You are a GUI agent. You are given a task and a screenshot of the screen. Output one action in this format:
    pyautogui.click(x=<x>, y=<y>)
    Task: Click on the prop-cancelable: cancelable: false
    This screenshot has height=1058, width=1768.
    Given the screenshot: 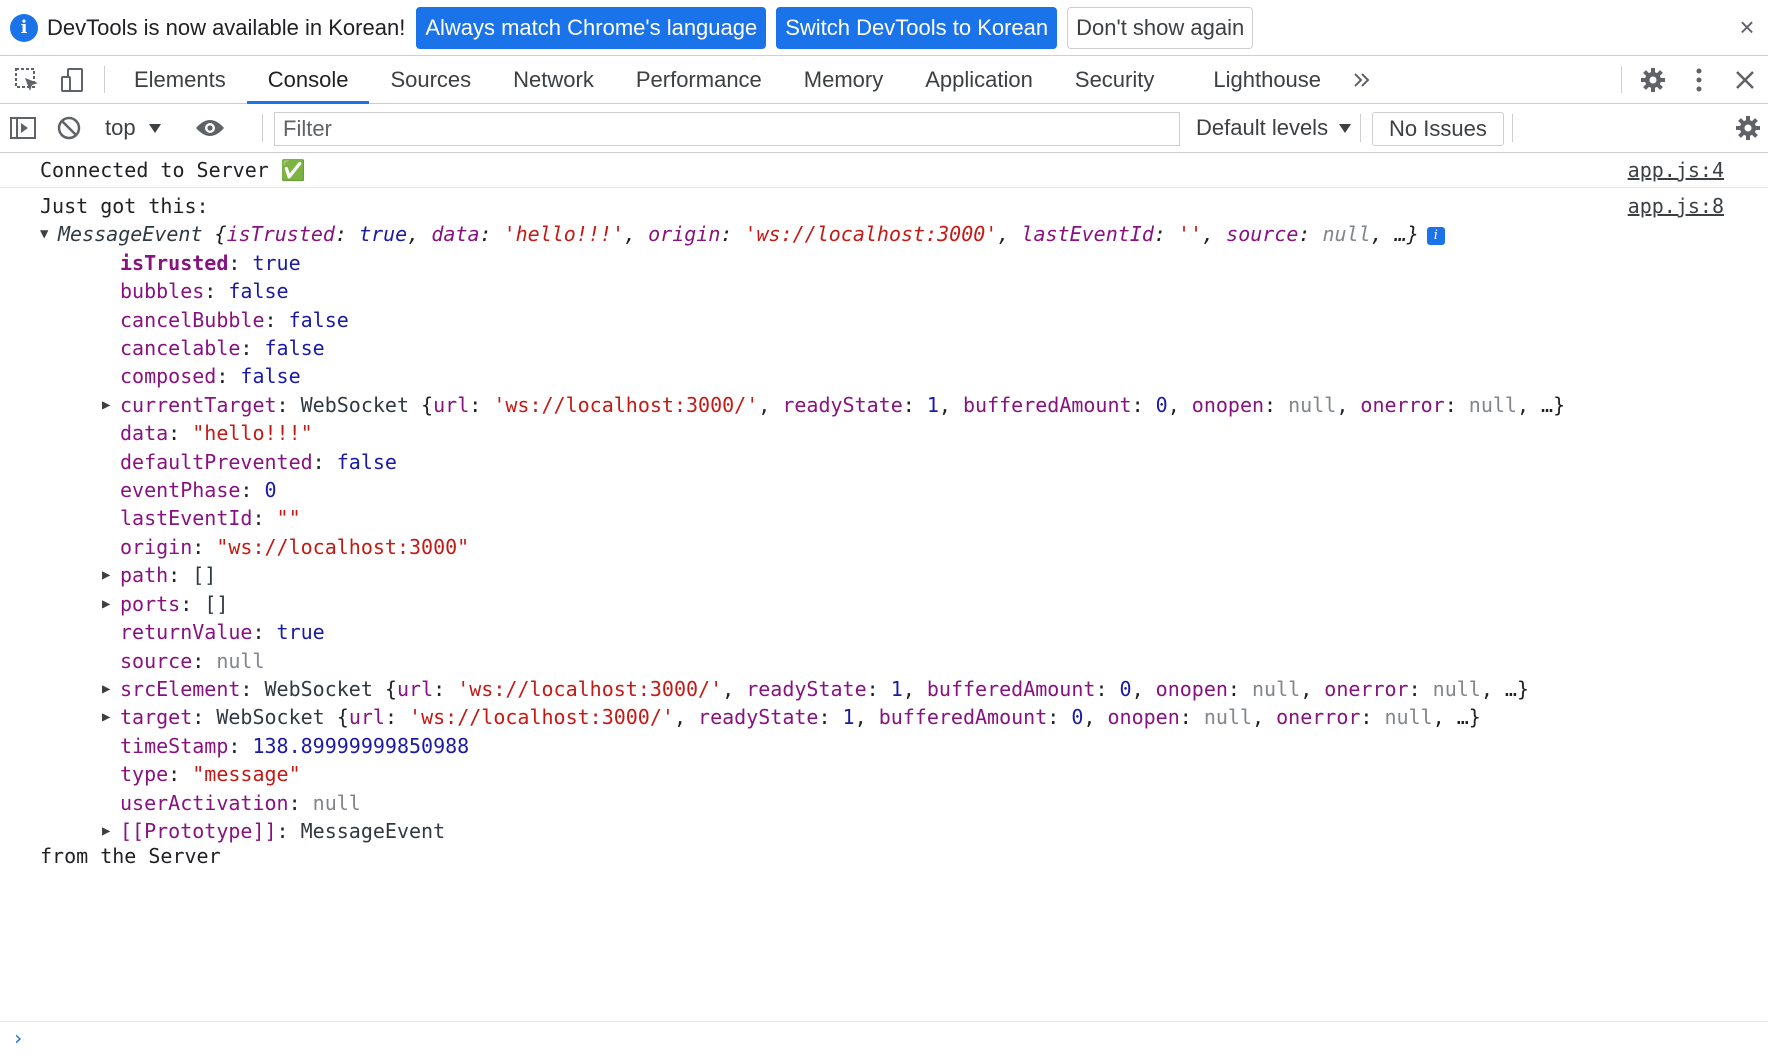 What is the action you would take?
    pyautogui.click(x=222, y=348)
    